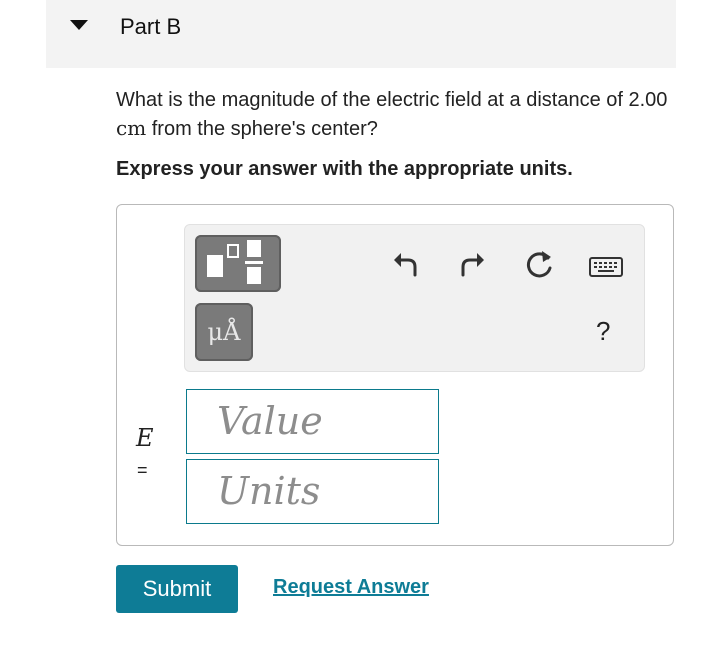  I want to click on value-placeholder: Value, so click(270, 421).